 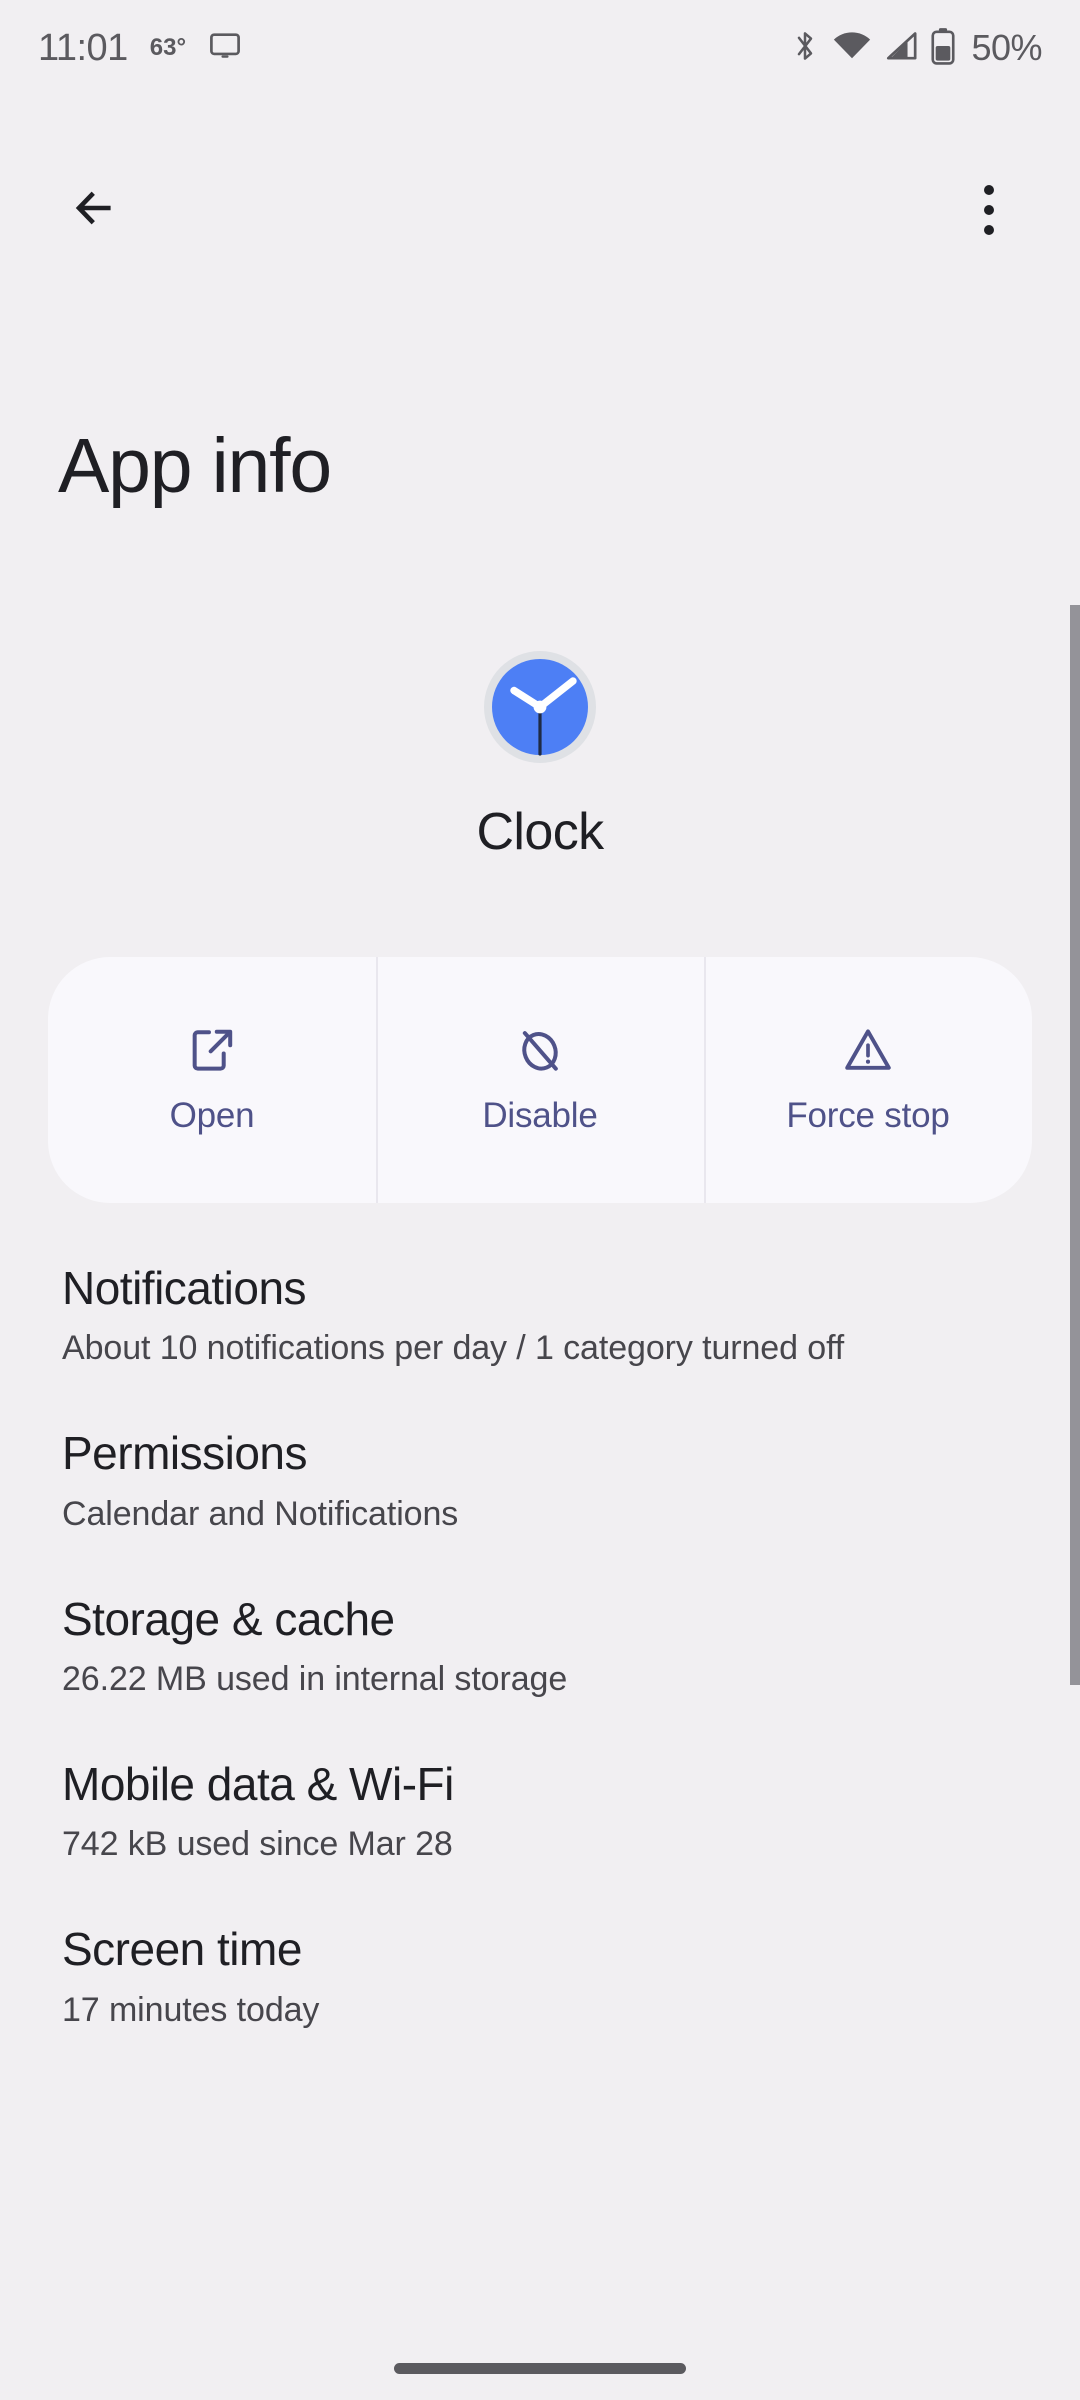 I want to click on bluetooth-icon, so click(x=805, y=48).